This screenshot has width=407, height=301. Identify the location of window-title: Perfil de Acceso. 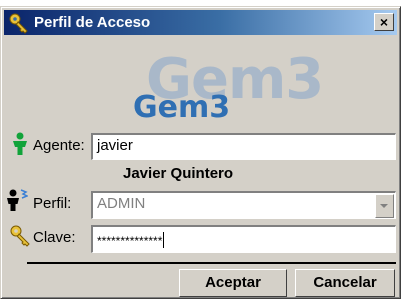
(92, 22).